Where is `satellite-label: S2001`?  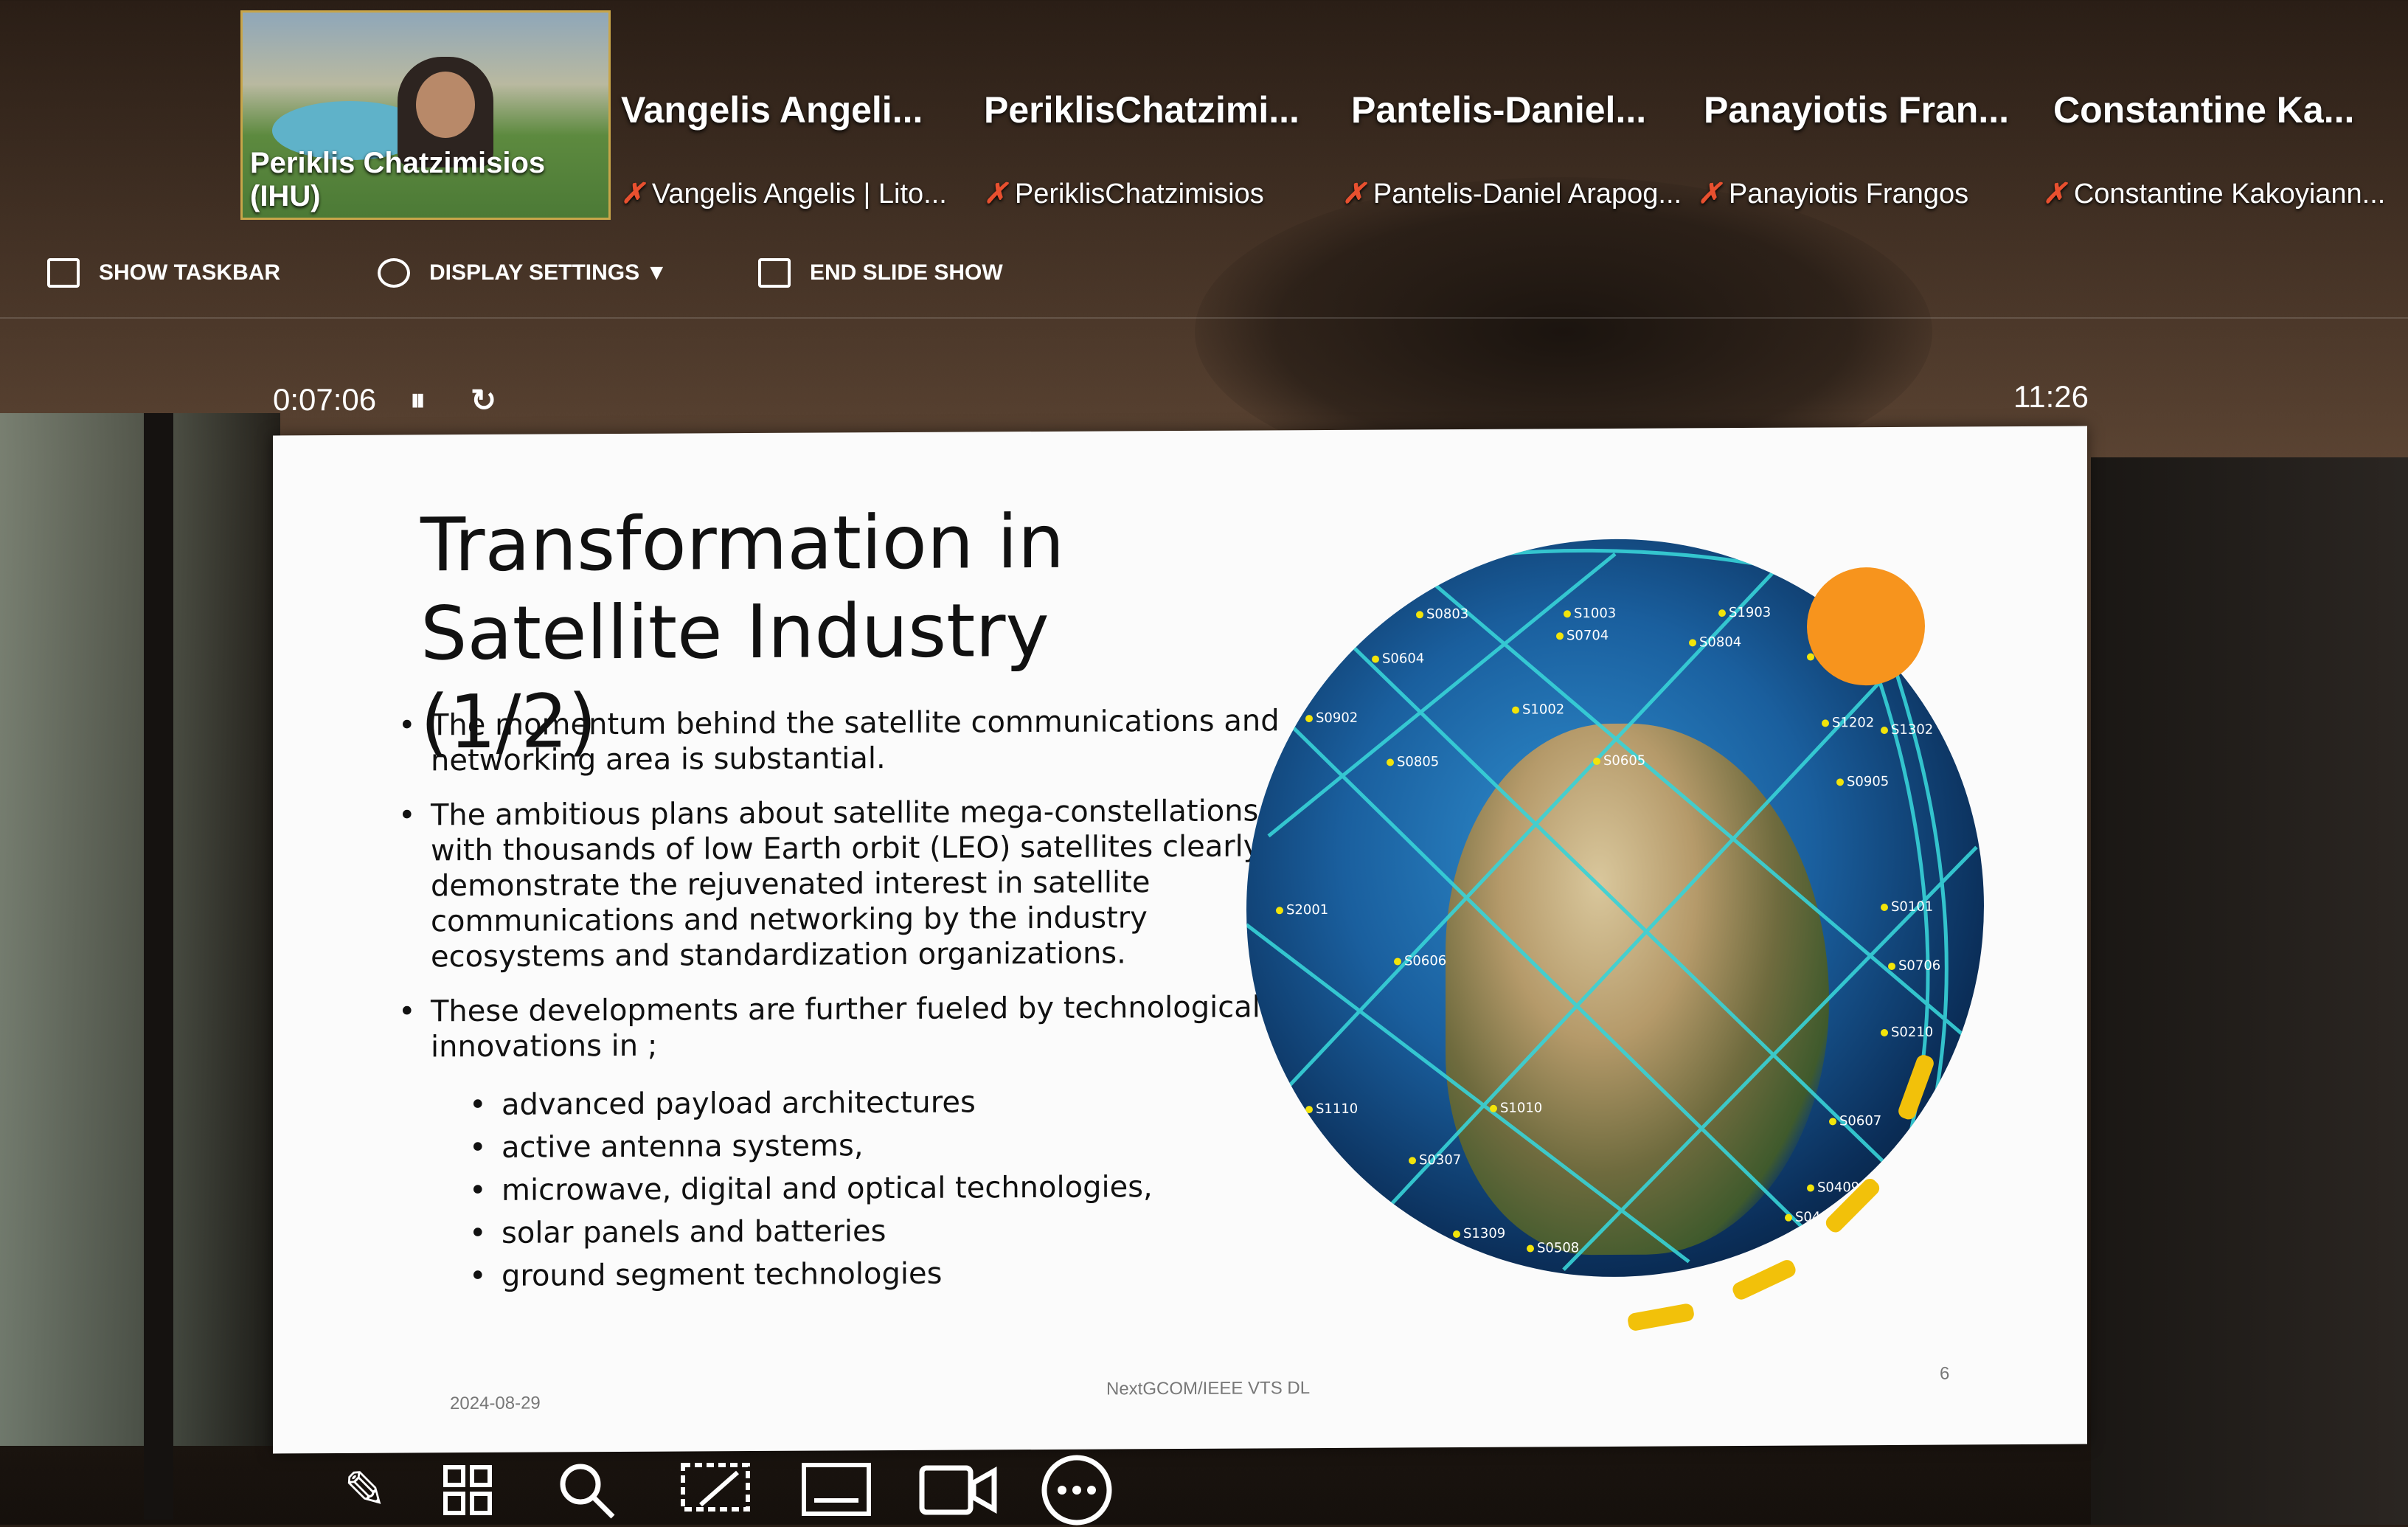 satellite-label: S2001 is located at coordinates (1302, 910).